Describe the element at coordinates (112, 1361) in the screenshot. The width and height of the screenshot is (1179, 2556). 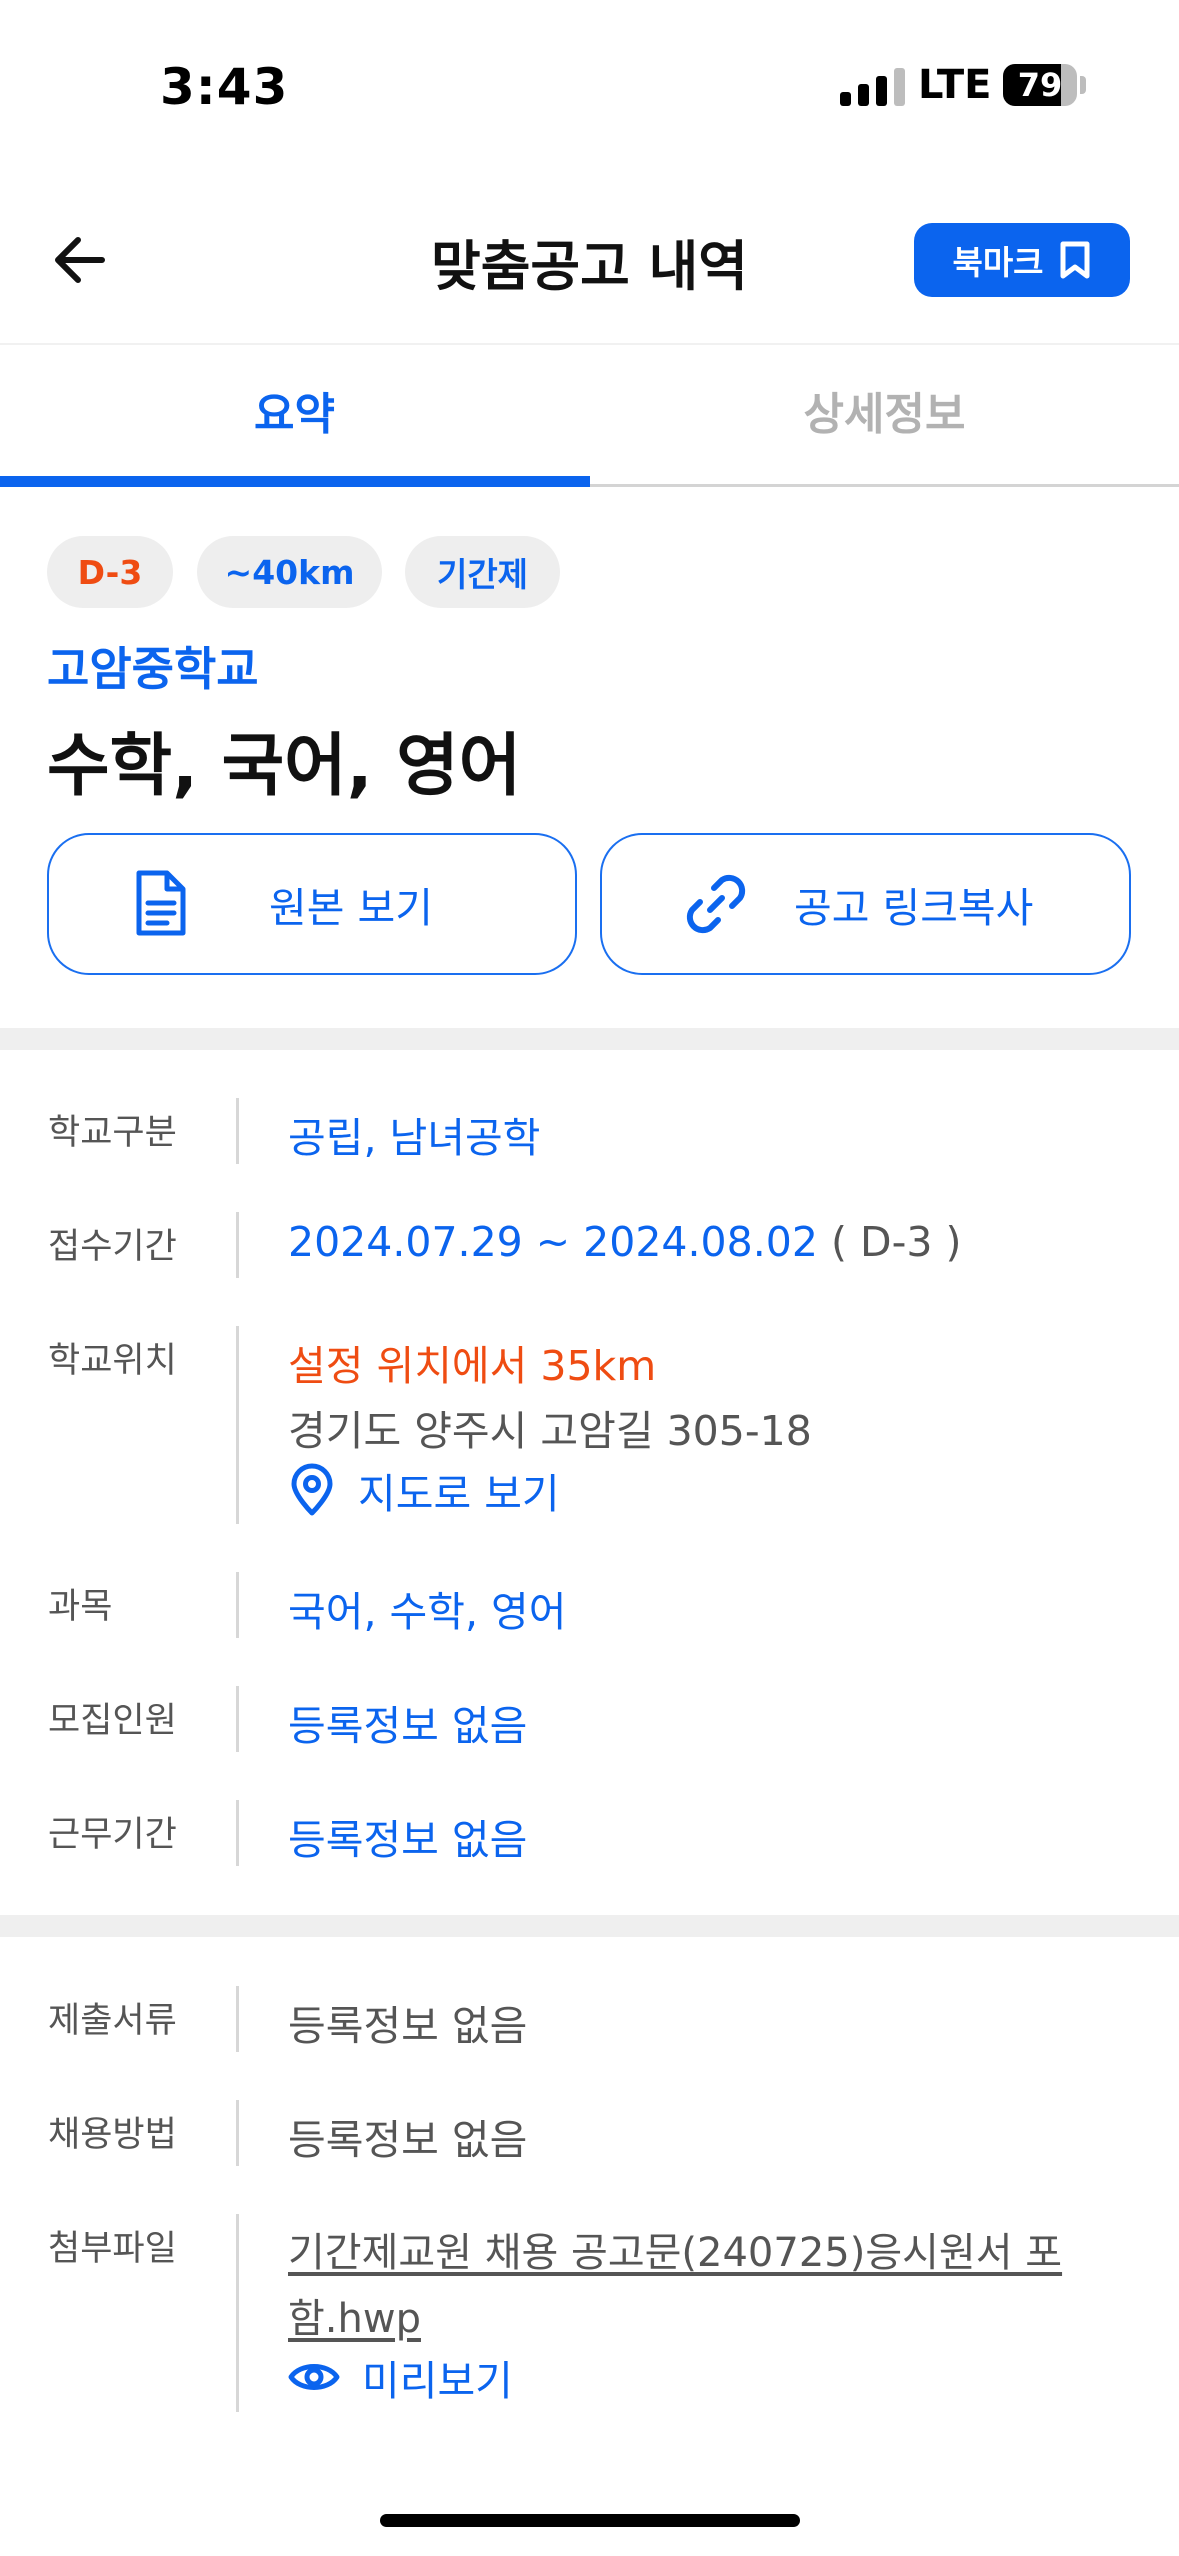
I see `location-label: 학교위치` at that location.